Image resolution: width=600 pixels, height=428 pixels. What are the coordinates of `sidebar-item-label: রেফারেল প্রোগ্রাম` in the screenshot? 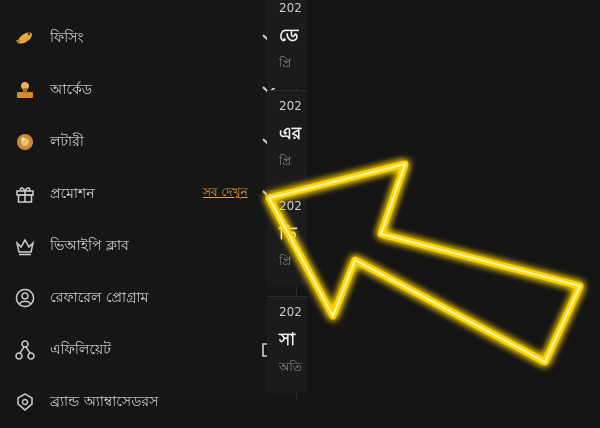 It's located at (99, 298).